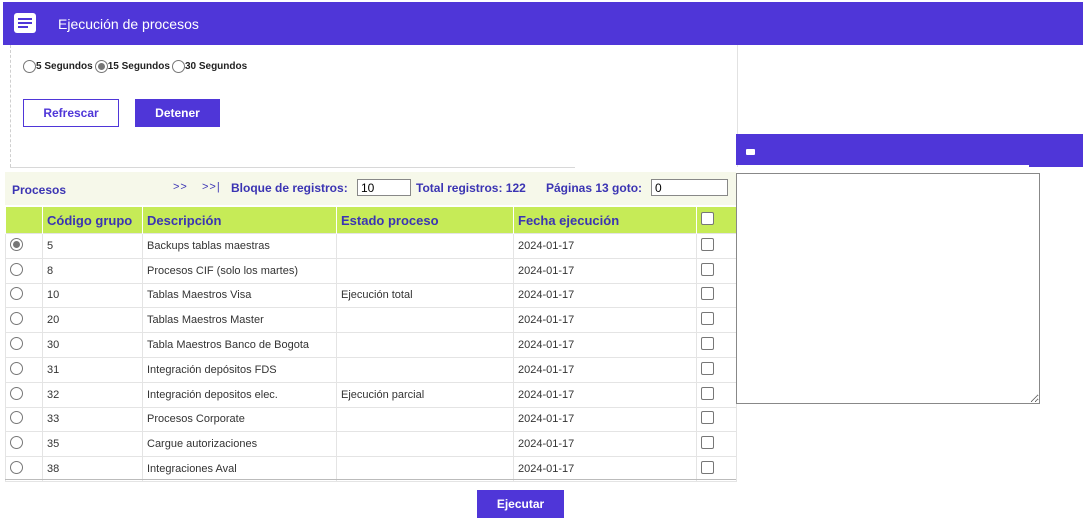 The image size is (1085, 522). Describe the element at coordinates (177, 113) in the screenshot. I see `stop-button: Detener` at that location.